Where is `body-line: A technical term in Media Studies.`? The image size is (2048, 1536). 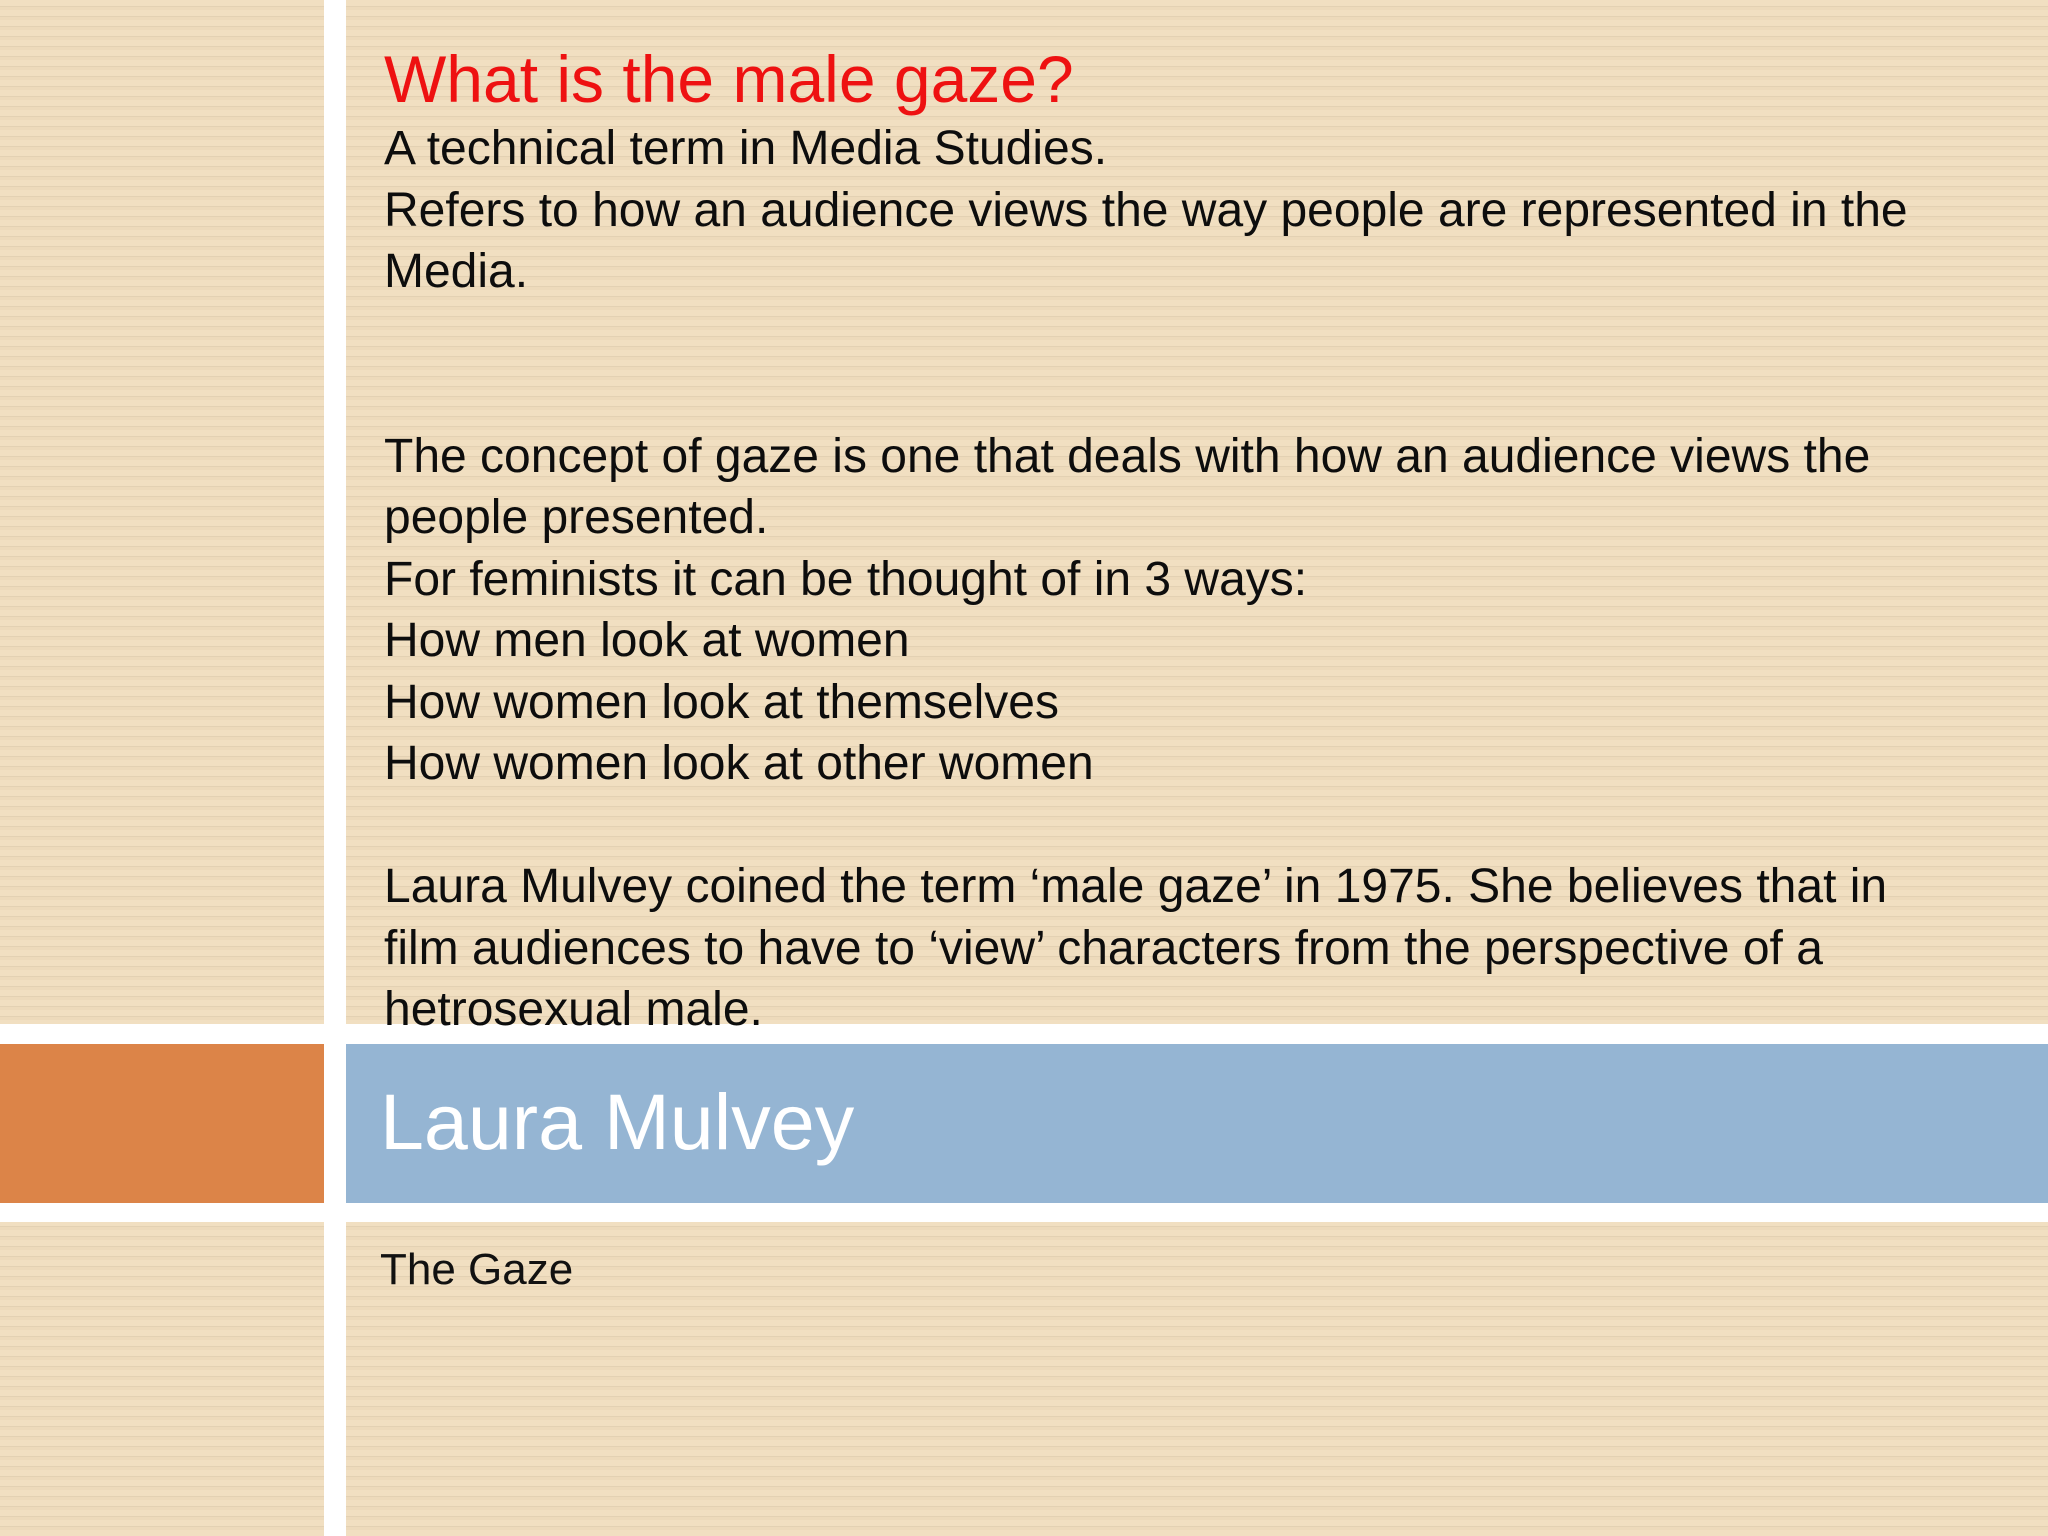 body-line: A technical term in Media Studies. is located at coordinates (746, 148).